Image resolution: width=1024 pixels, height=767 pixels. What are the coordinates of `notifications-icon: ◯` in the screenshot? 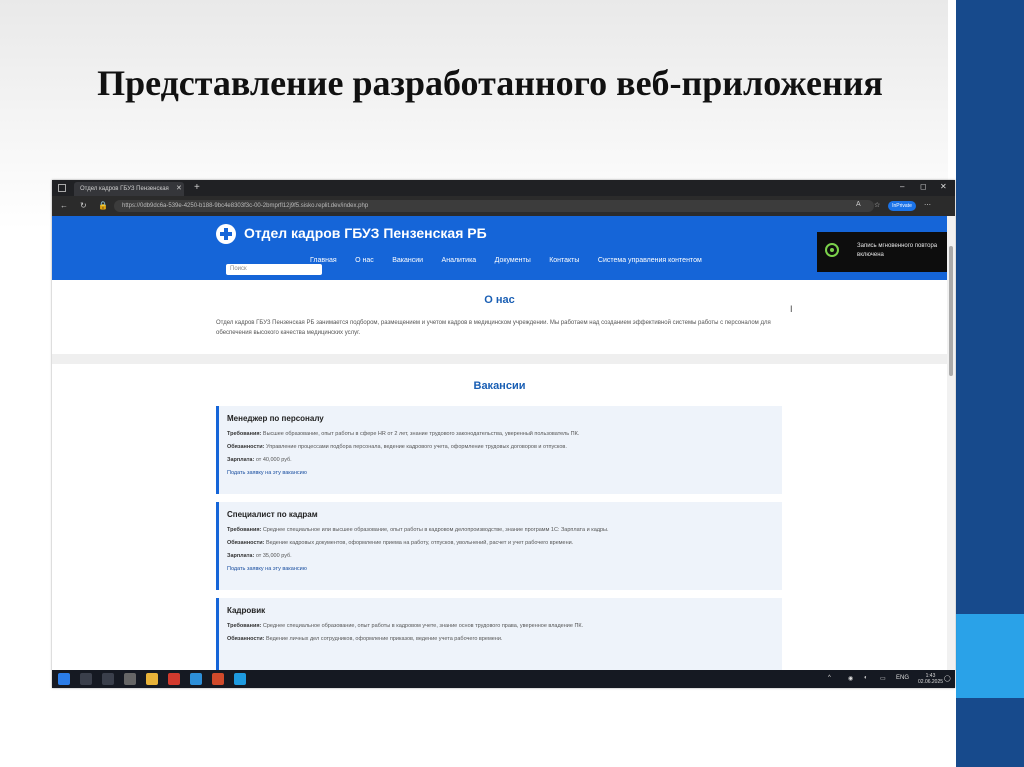 It's located at (947, 678).